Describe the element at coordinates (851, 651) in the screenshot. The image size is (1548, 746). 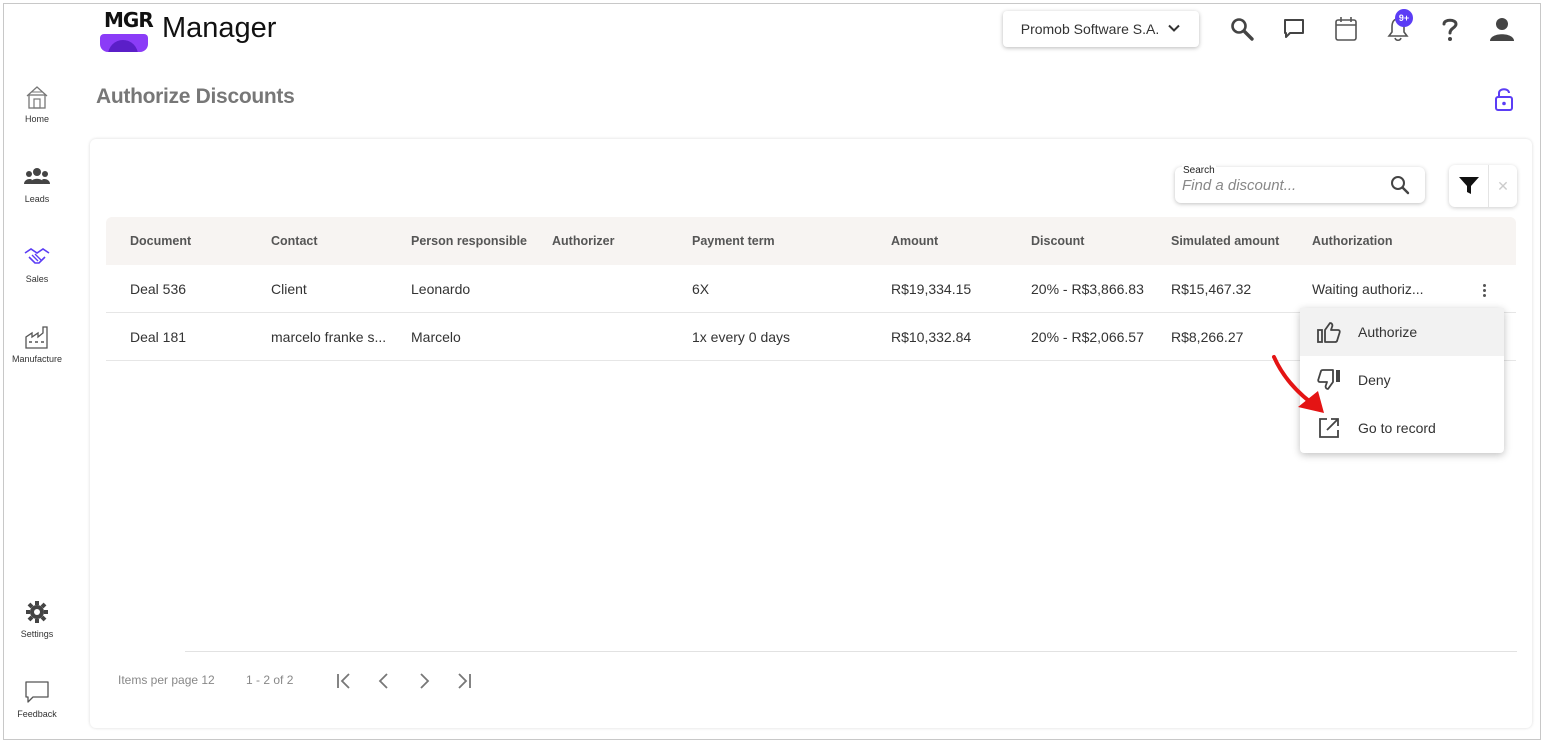
I see `footer-divider` at that location.